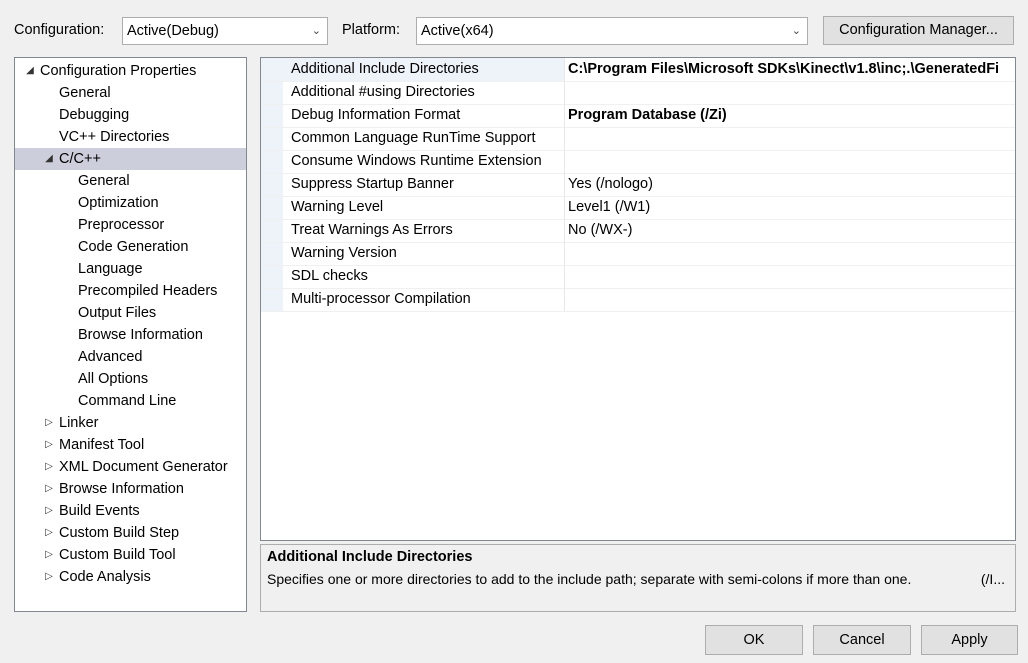 The image size is (1028, 663). I want to click on tree-item: Optimization, so click(130, 203).